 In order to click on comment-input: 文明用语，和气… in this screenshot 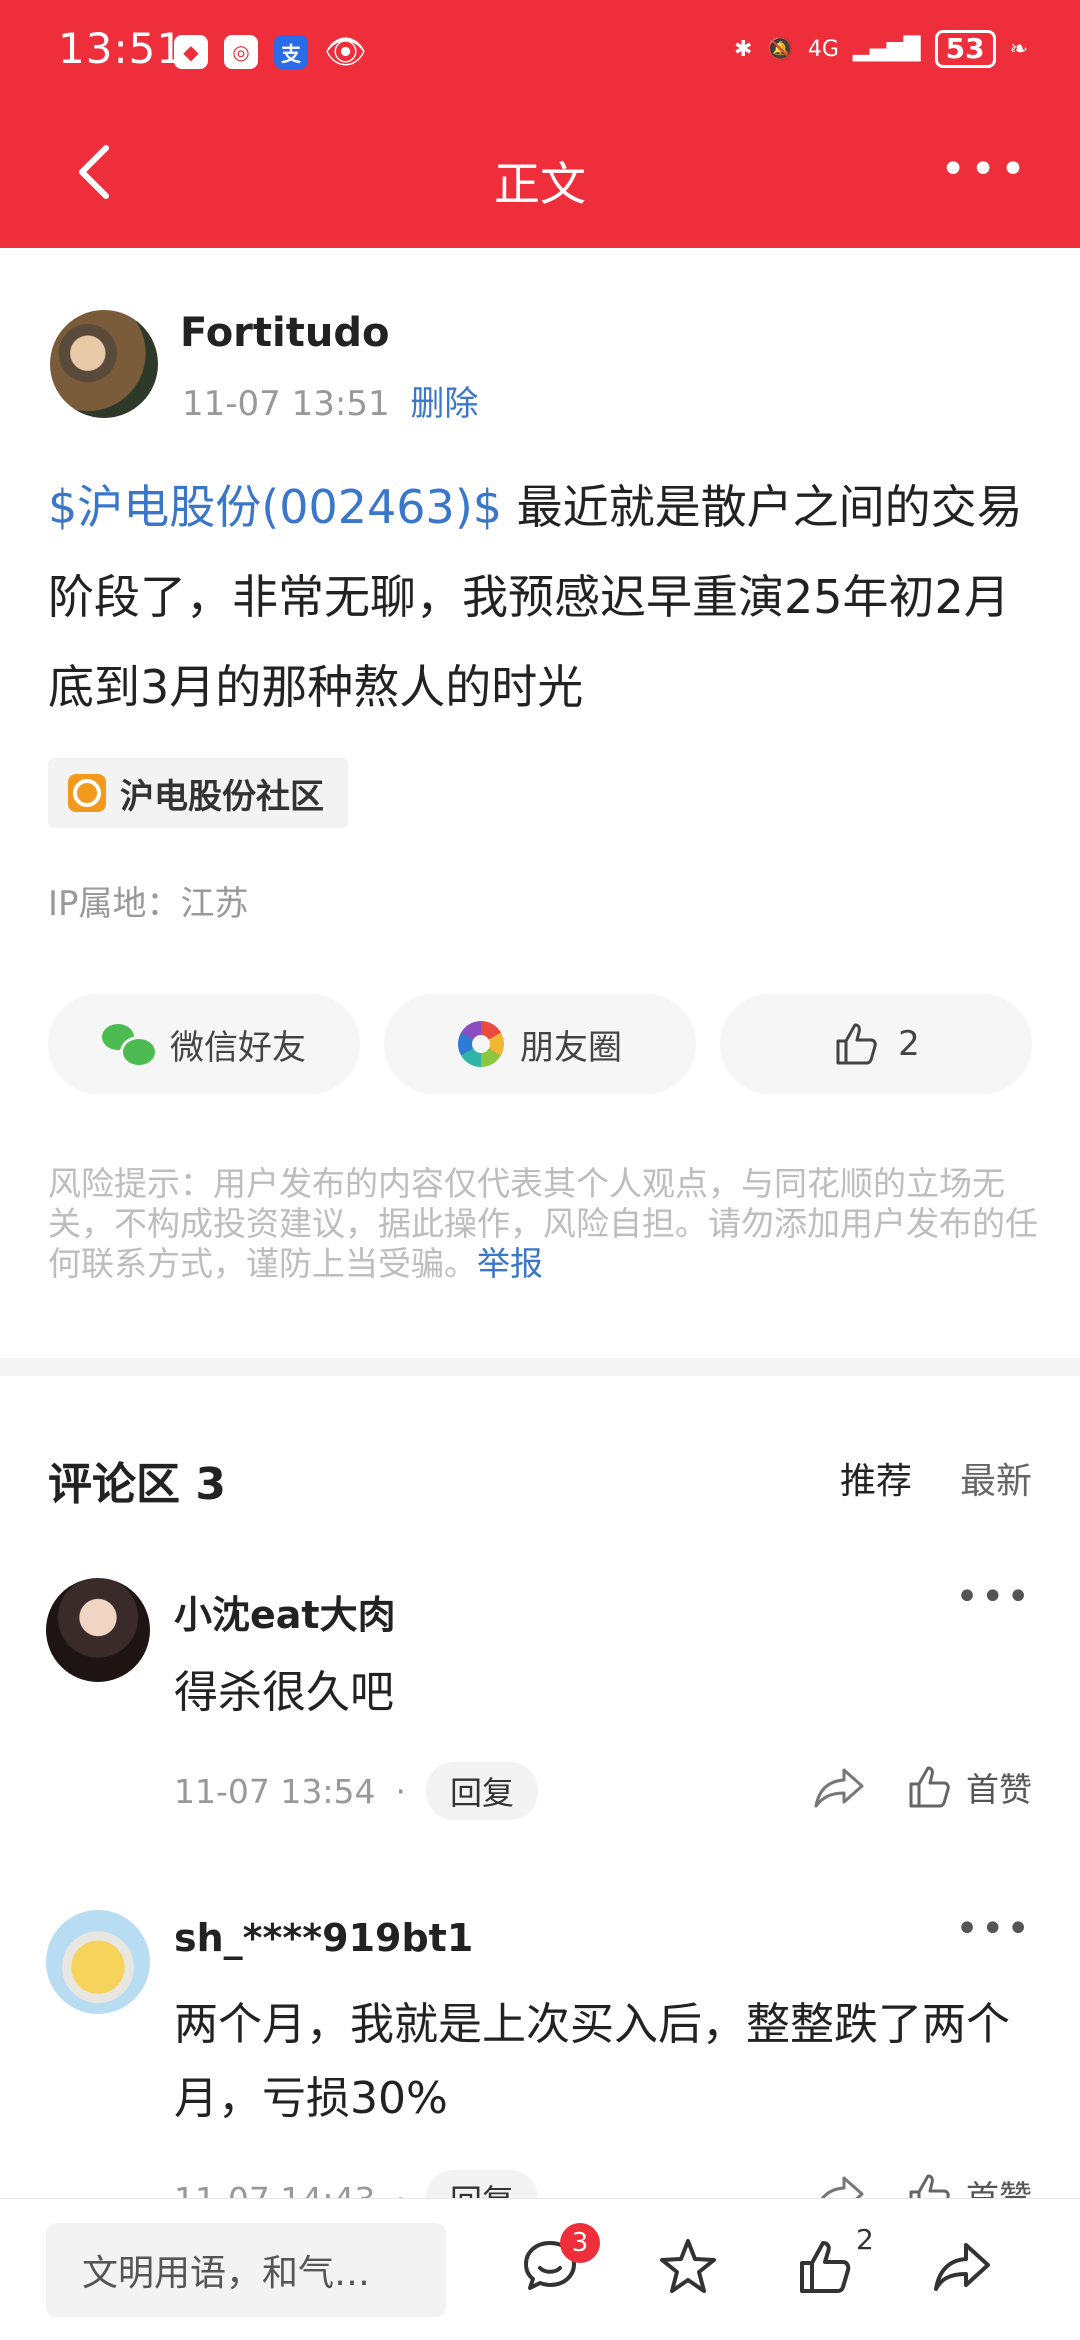, I will do `click(246, 2270)`.